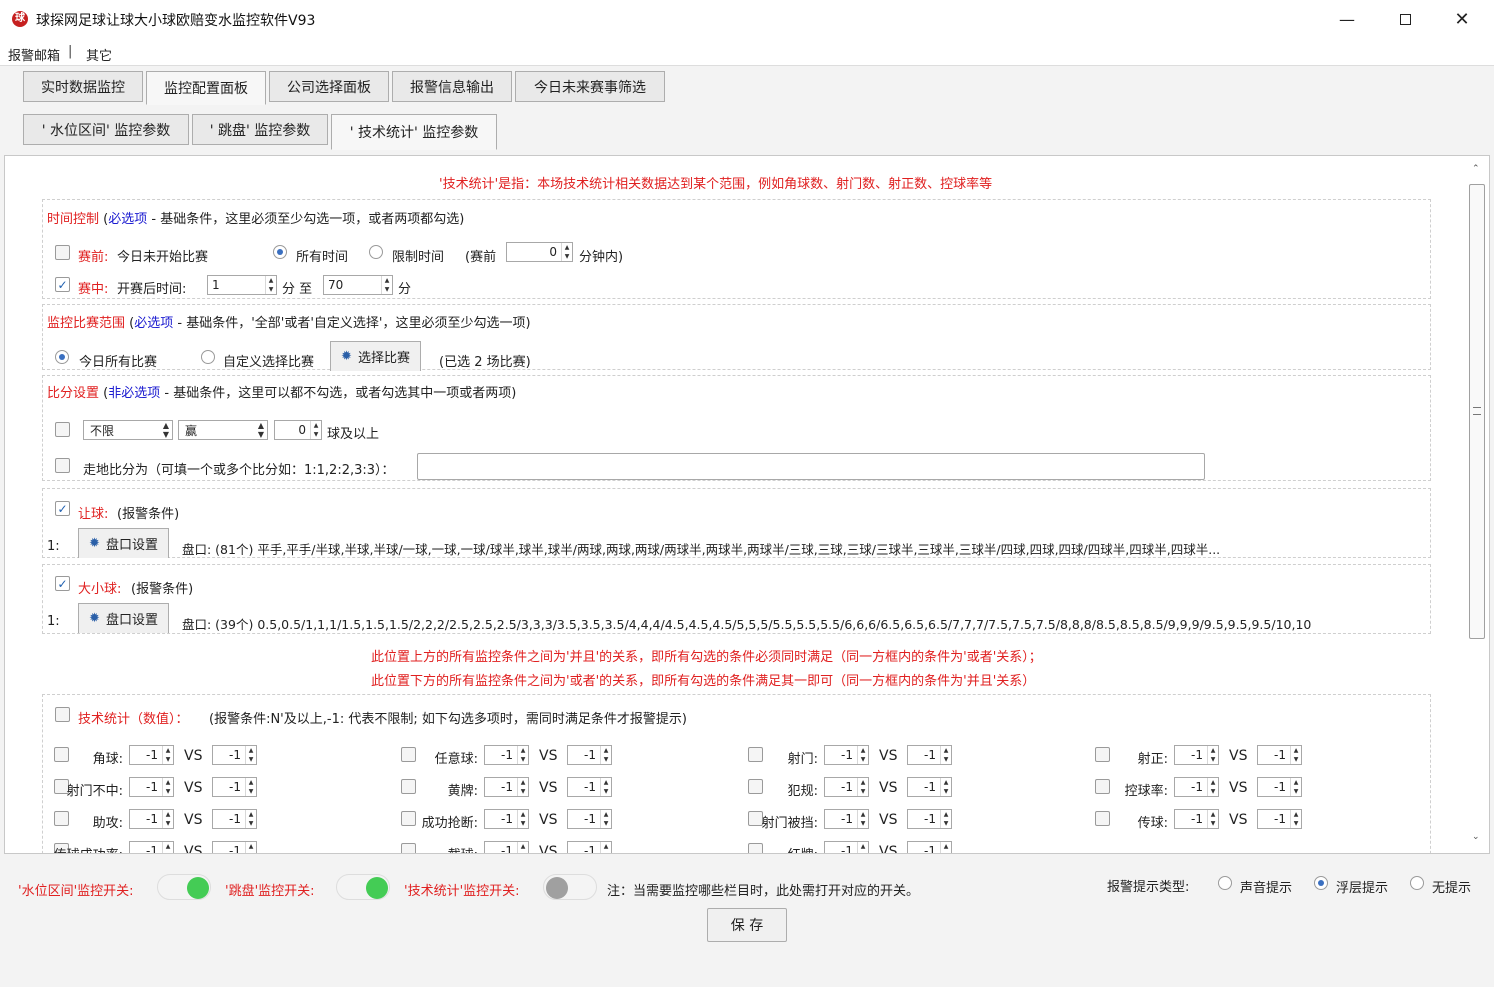 The width and height of the screenshot is (1494, 987). What do you see at coordinates (62, 714) in the screenshot?
I see `tech-stats-checkbox` at bounding box center [62, 714].